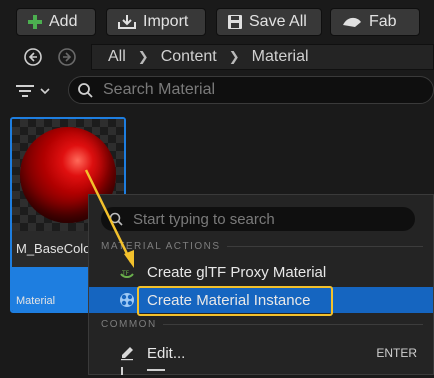 Image resolution: width=434 pixels, height=378 pixels. Describe the element at coordinates (127, 300) in the screenshot. I see `material-instance-icon` at that location.